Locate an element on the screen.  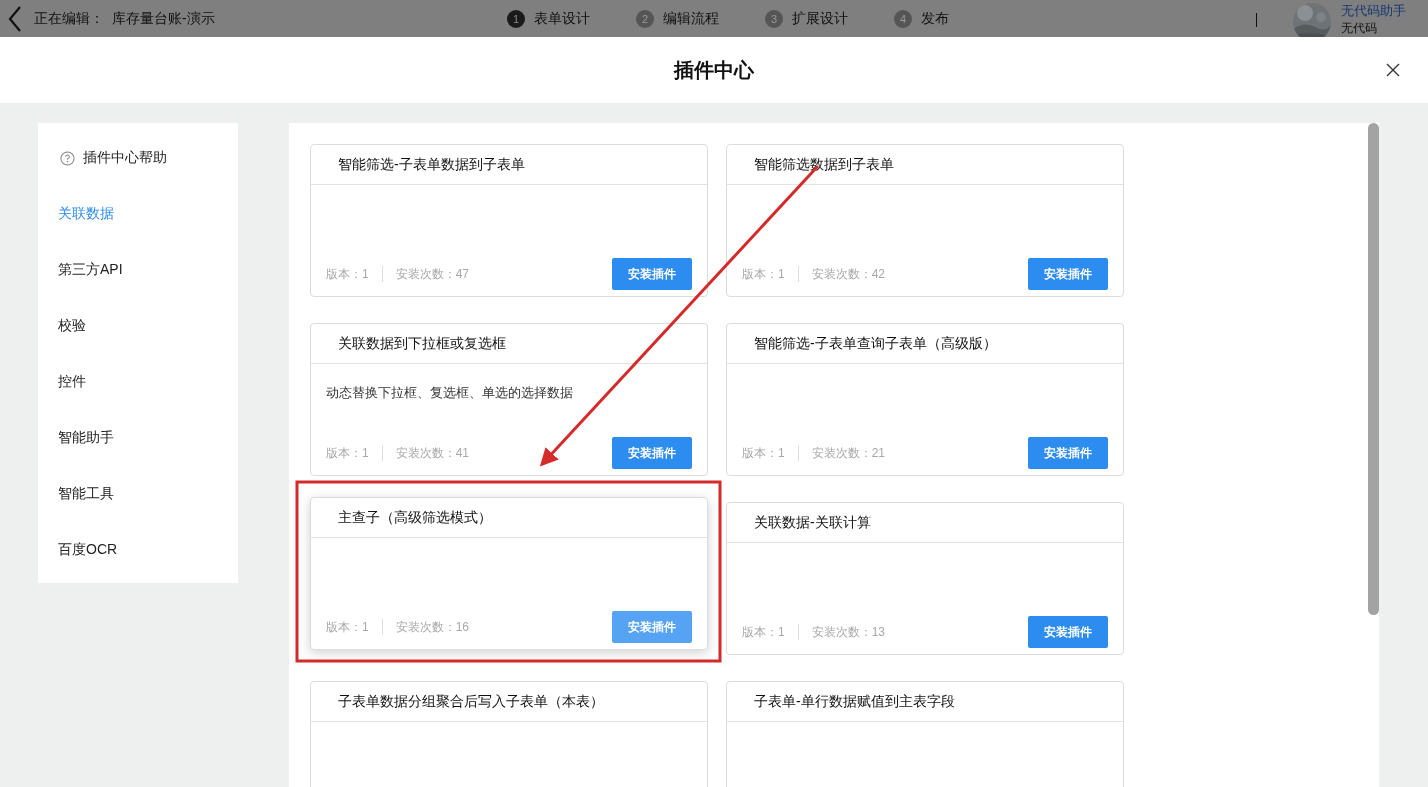
sidebar-item: 关联数据 is located at coordinates (138, 214).